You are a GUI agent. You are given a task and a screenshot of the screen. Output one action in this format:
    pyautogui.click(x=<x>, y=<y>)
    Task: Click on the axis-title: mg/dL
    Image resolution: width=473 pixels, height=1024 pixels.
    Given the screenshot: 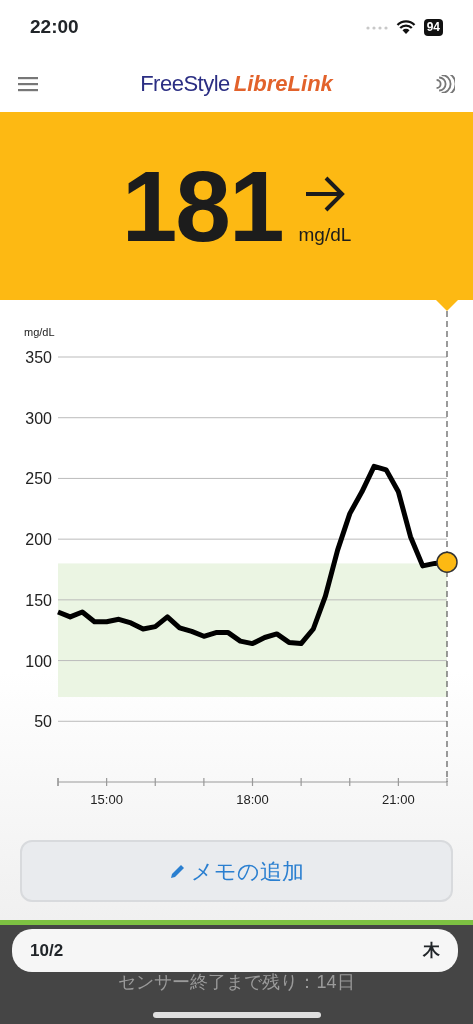 What is the action you would take?
    pyautogui.click(x=39, y=332)
    